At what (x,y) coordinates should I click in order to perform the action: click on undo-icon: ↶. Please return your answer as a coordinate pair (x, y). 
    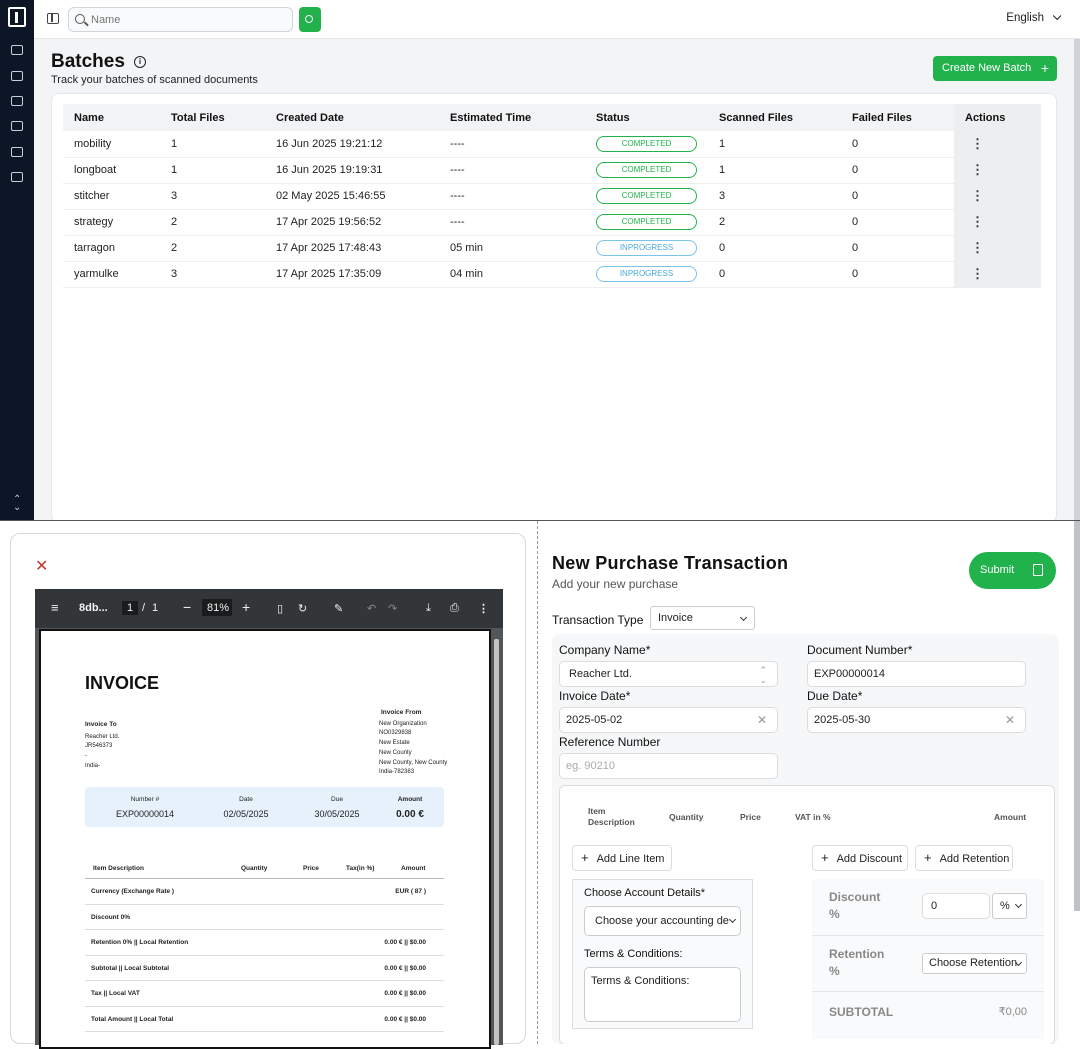
    Looking at the image, I should click on (371, 608).